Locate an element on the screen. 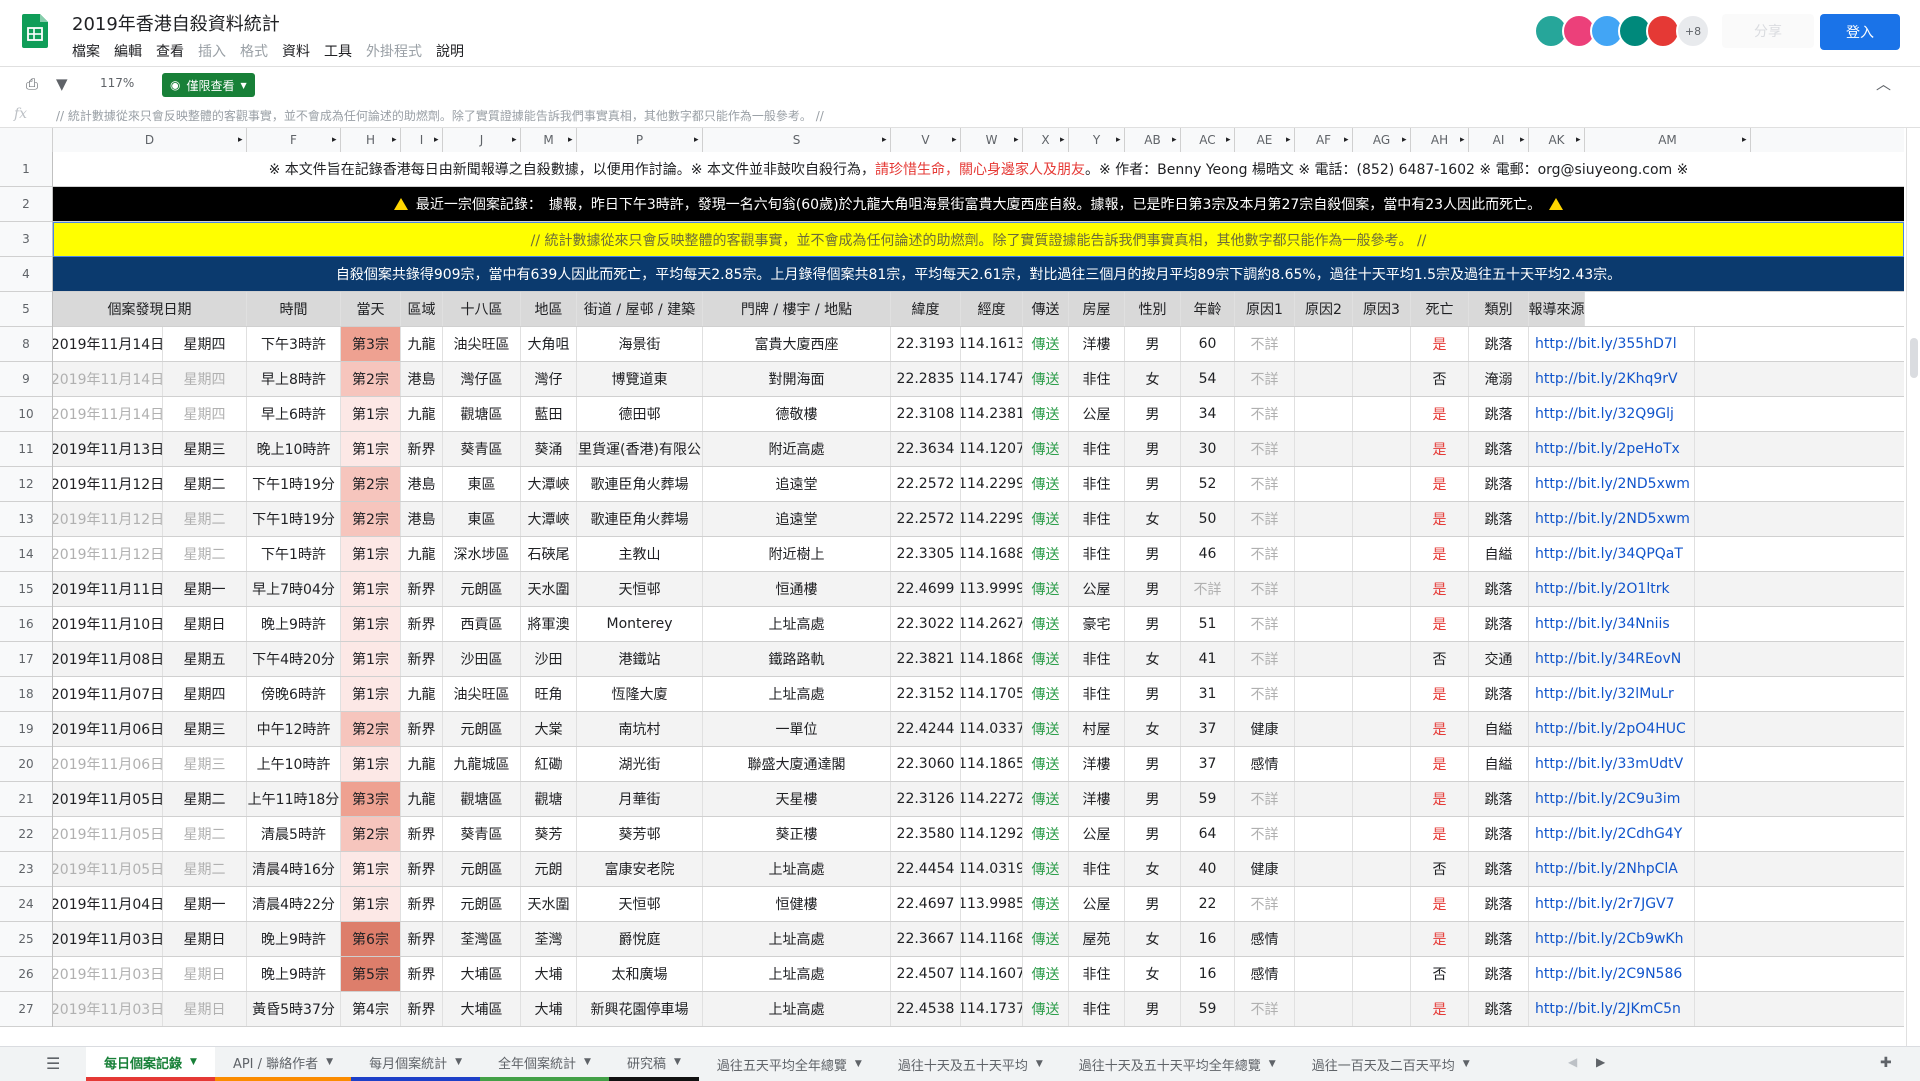 This screenshot has width=1920, height=1081. cell-time: 上午10時許 is located at coordinates (294, 764).